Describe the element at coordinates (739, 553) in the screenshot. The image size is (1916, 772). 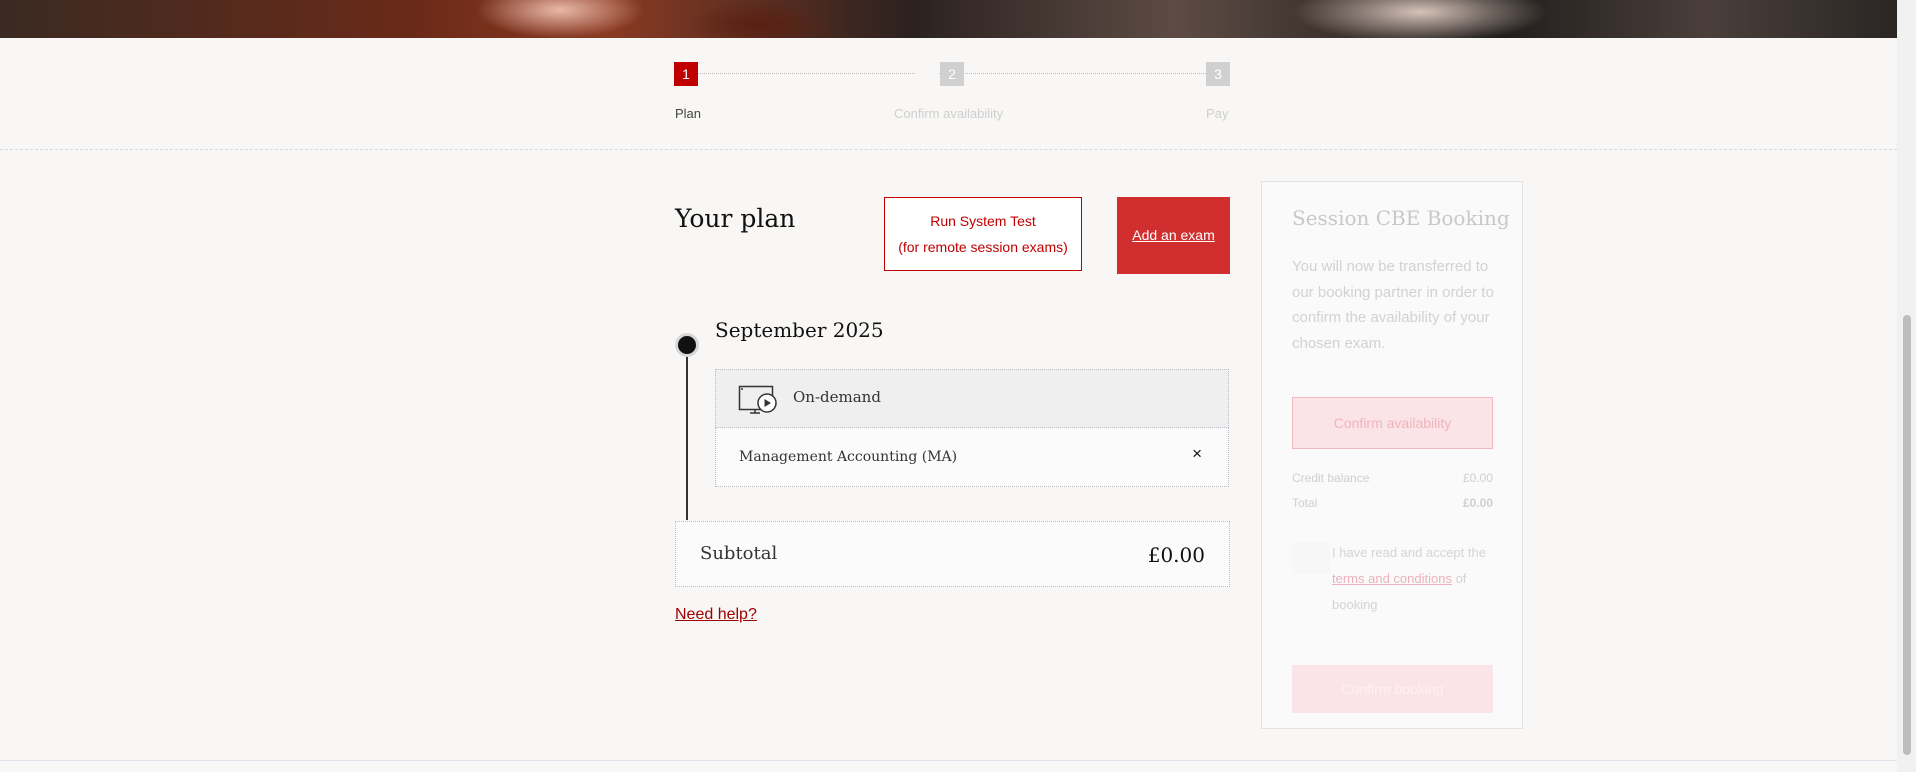
I see `subtotal-label: Subtotal` at that location.